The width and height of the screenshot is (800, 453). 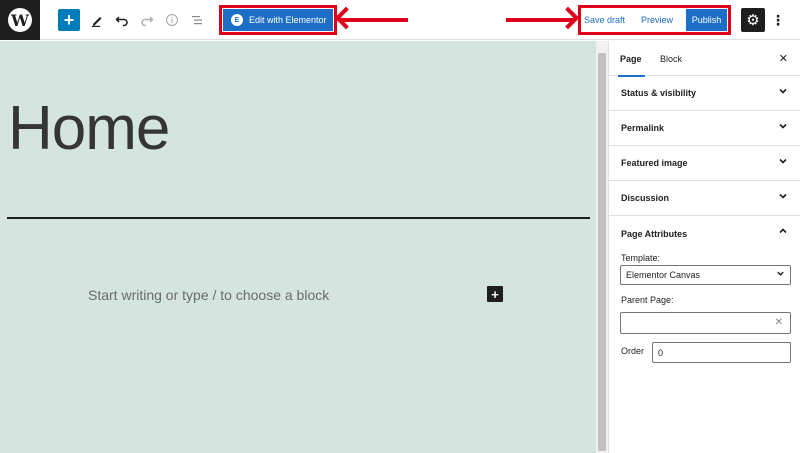 I want to click on redo-icon, so click(x=147, y=21).